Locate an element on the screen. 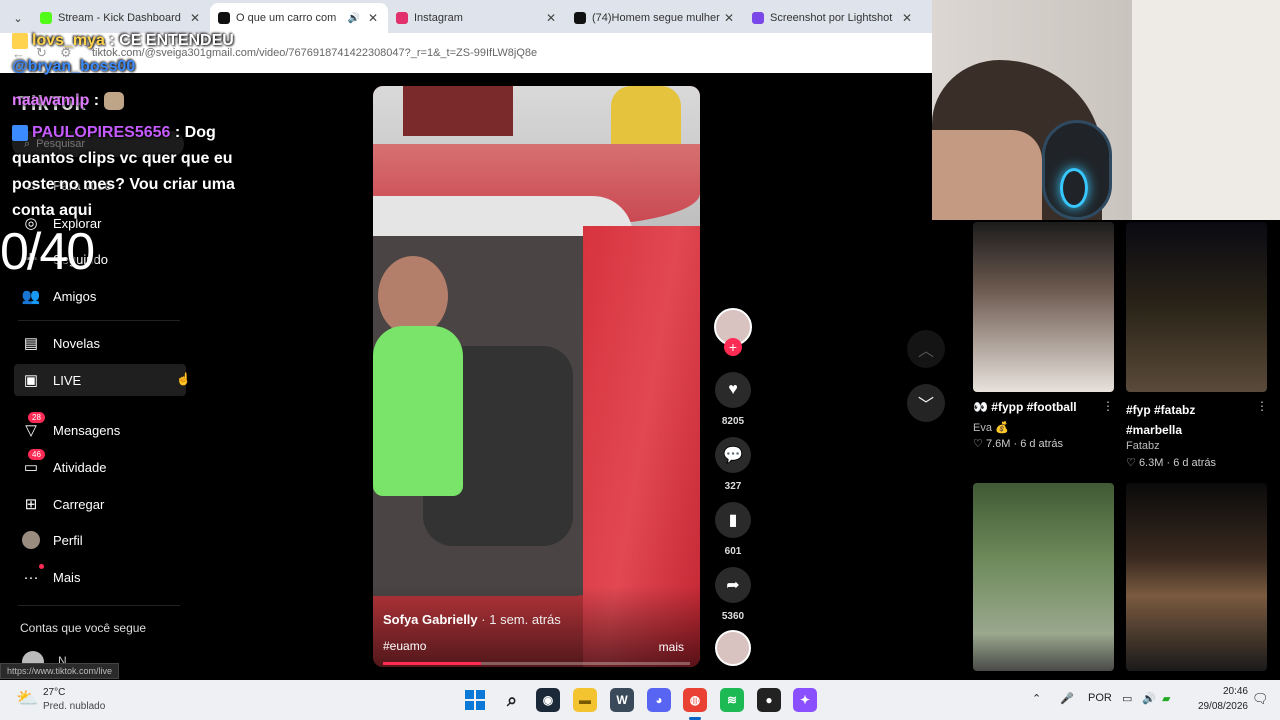  save-count: 601 is located at coordinates (733, 551).